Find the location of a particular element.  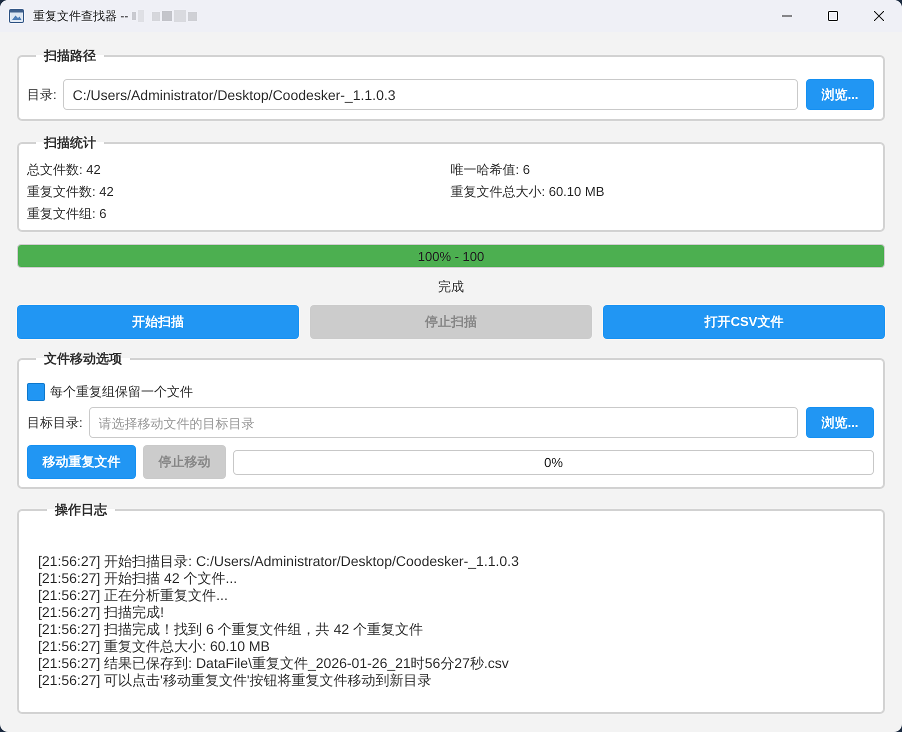

status-text: 完成 is located at coordinates (451, 287).